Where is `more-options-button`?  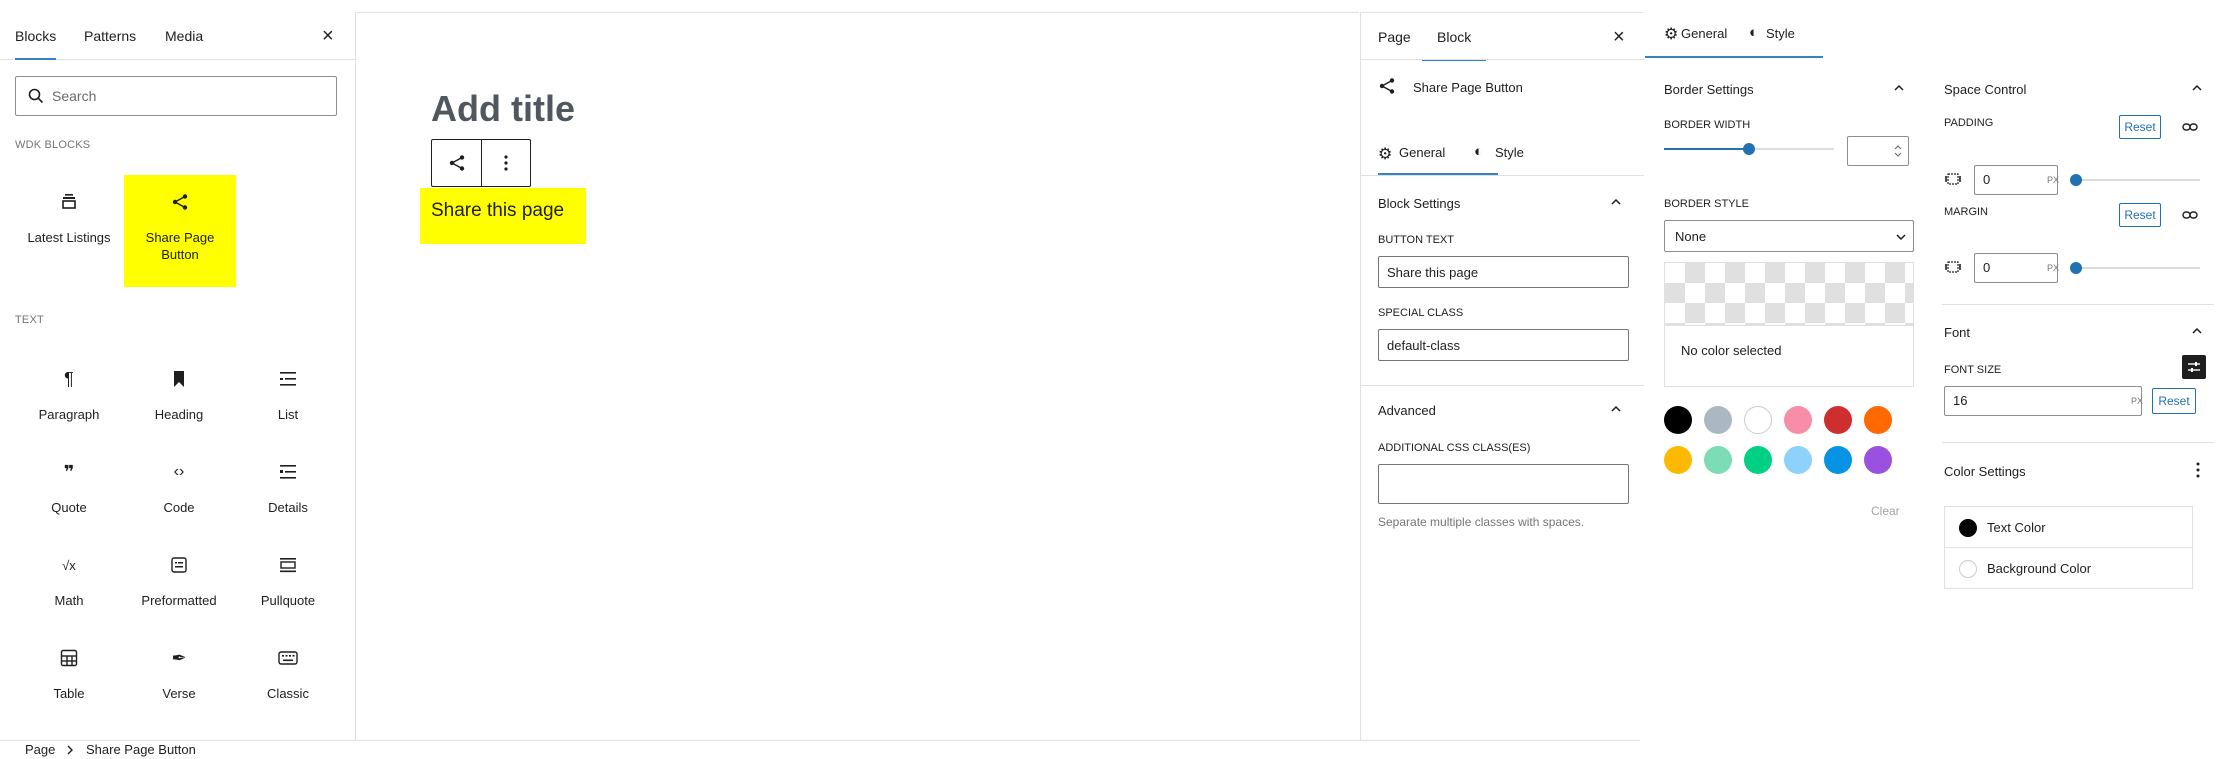 more-options-button is located at coordinates (506, 163).